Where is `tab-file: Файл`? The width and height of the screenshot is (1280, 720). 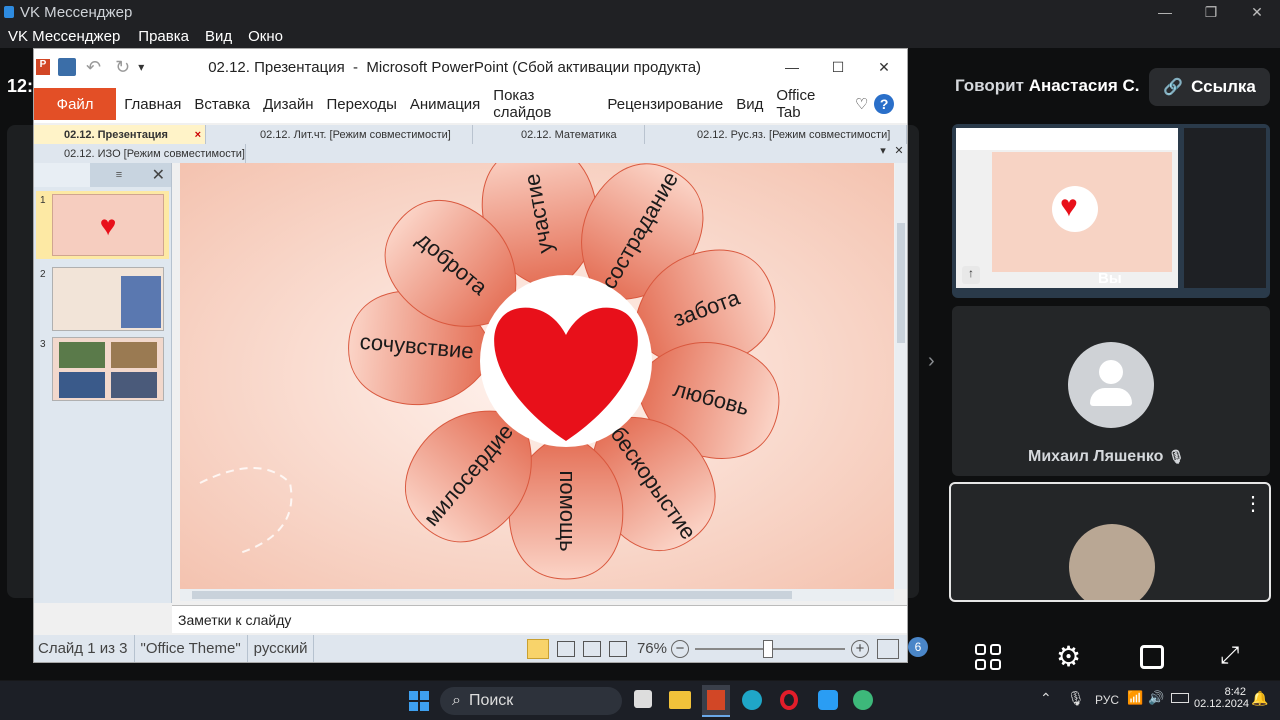
tab-file: Файл is located at coordinates (75, 104).